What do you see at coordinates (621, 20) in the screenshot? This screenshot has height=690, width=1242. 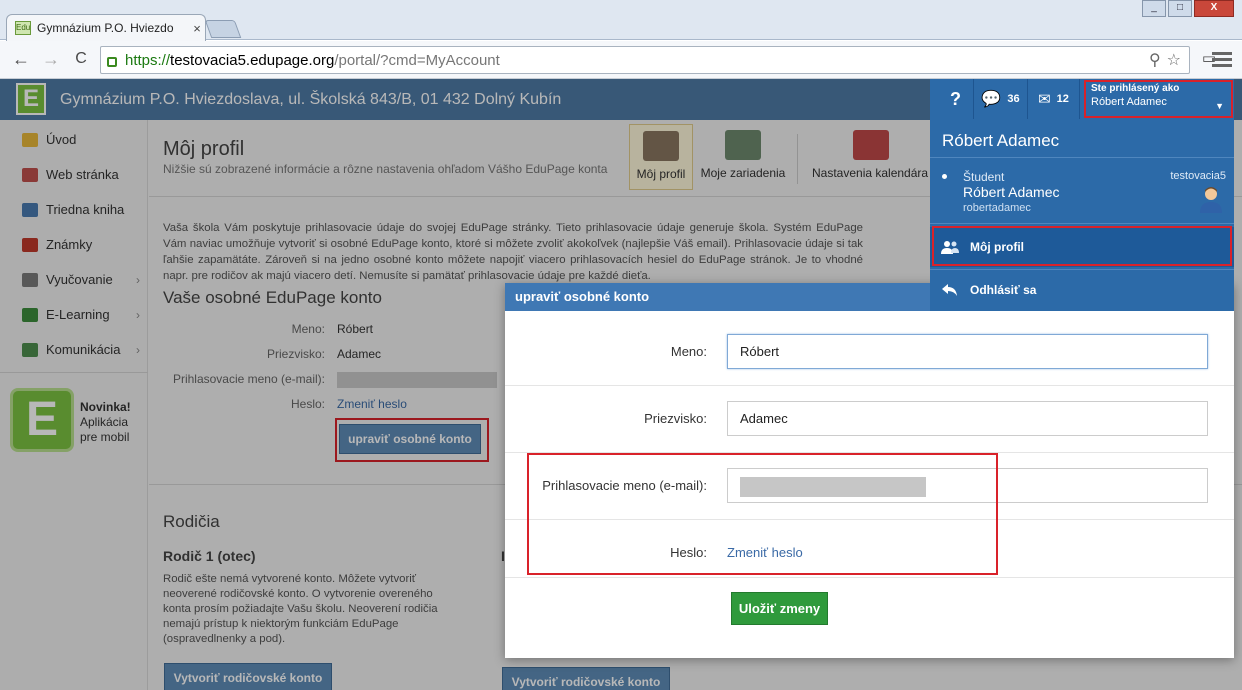 I see `browser-titlebar: Edu Gymnázium P.O. Hviezdo × _ □ X` at bounding box center [621, 20].